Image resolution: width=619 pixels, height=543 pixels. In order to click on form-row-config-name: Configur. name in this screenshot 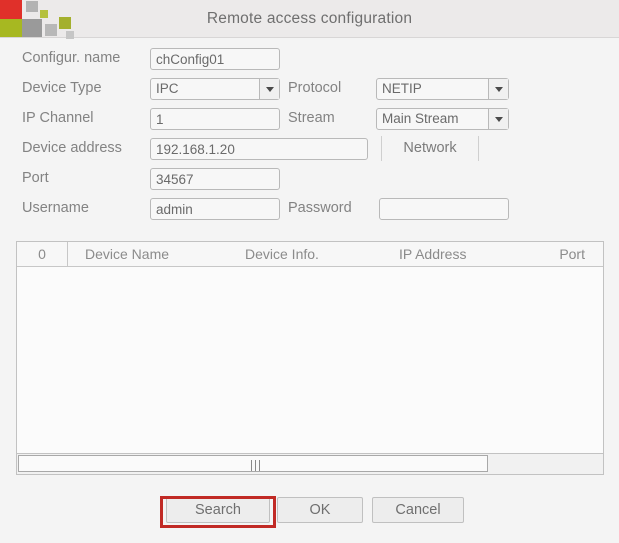, I will do `click(309, 53)`.